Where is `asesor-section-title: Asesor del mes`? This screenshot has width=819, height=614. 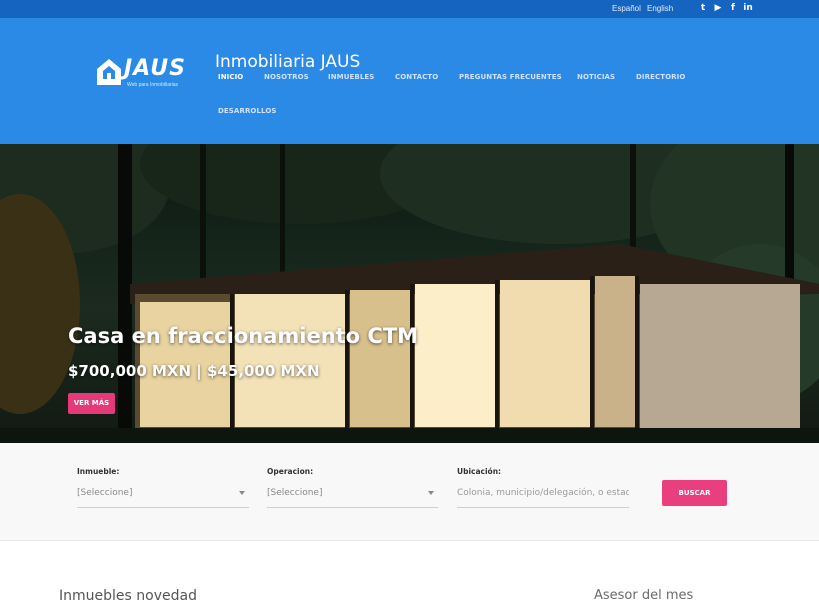
asesor-section-title: Asesor del mes is located at coordinates (644, 595).